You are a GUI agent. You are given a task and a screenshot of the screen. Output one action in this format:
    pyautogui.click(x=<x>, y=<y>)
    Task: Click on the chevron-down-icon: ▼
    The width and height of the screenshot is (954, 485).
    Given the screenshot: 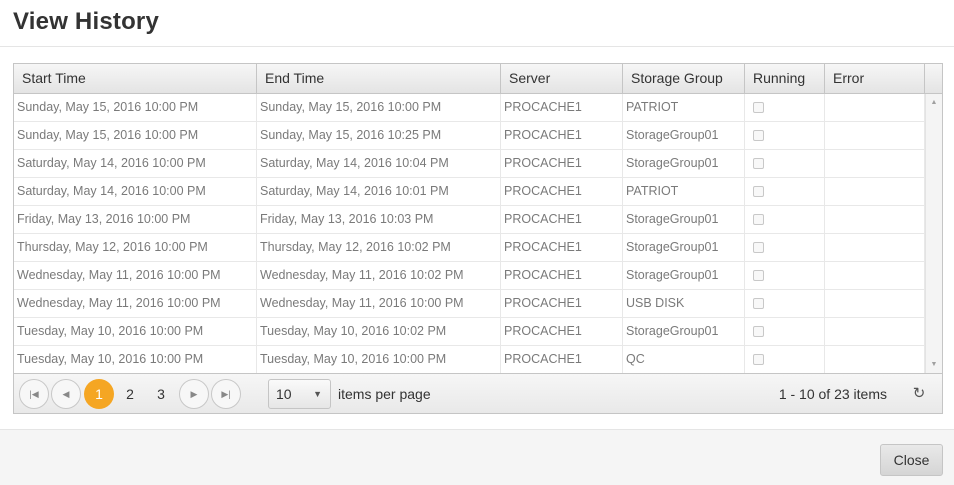 What is the action you would take?
    pyautogui.click(x=317, y=394)
    